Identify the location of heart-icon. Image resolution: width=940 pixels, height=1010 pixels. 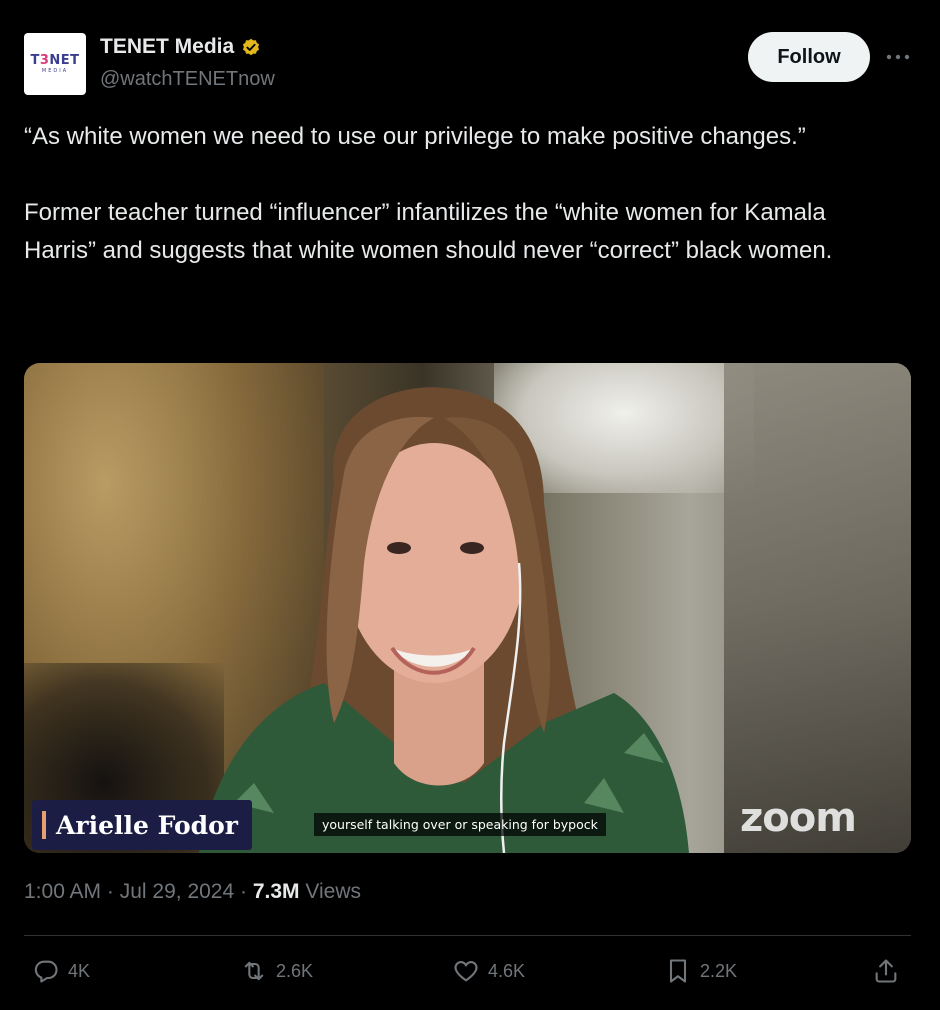
(466, 971).